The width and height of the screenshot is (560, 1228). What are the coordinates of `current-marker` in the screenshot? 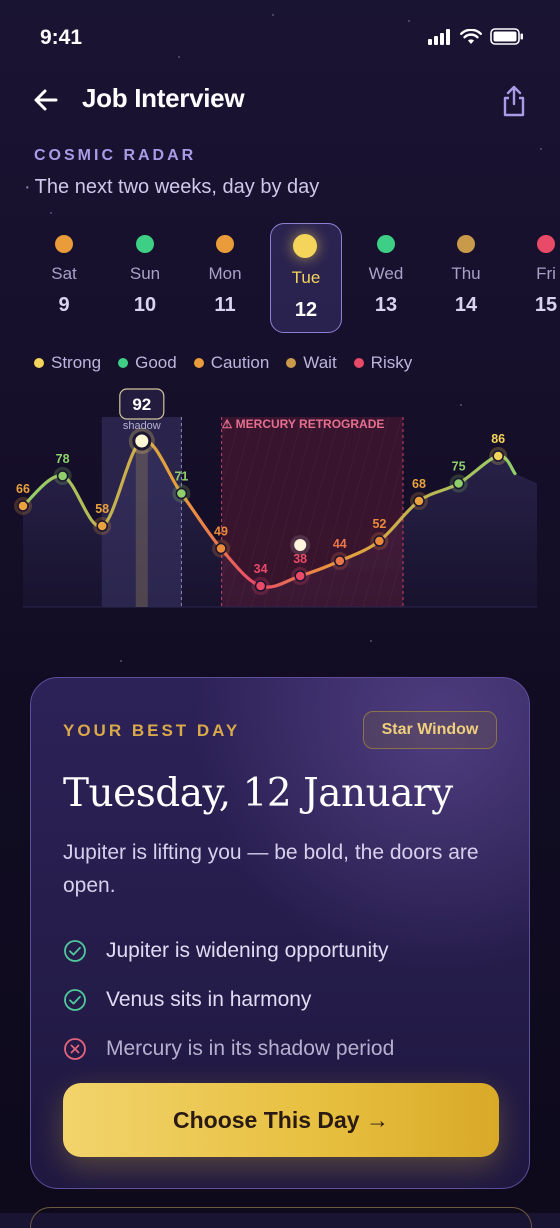 It's located at (300, 545).